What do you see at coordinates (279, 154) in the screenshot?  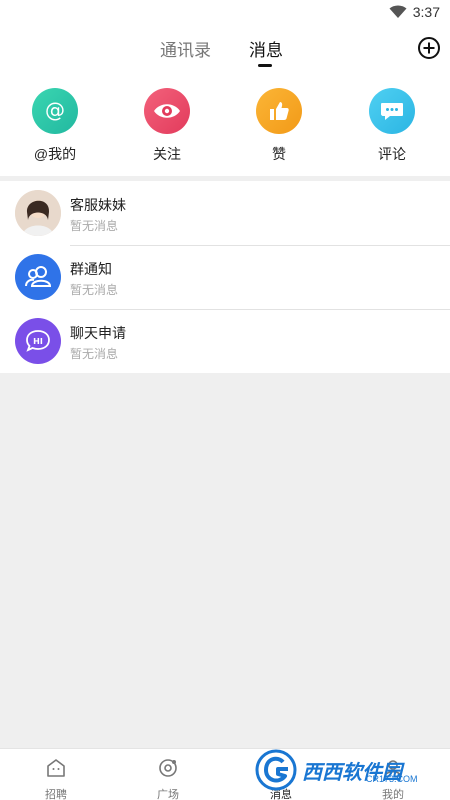 I see `quick-action-label: 赞` at bounding box center [279, 154].